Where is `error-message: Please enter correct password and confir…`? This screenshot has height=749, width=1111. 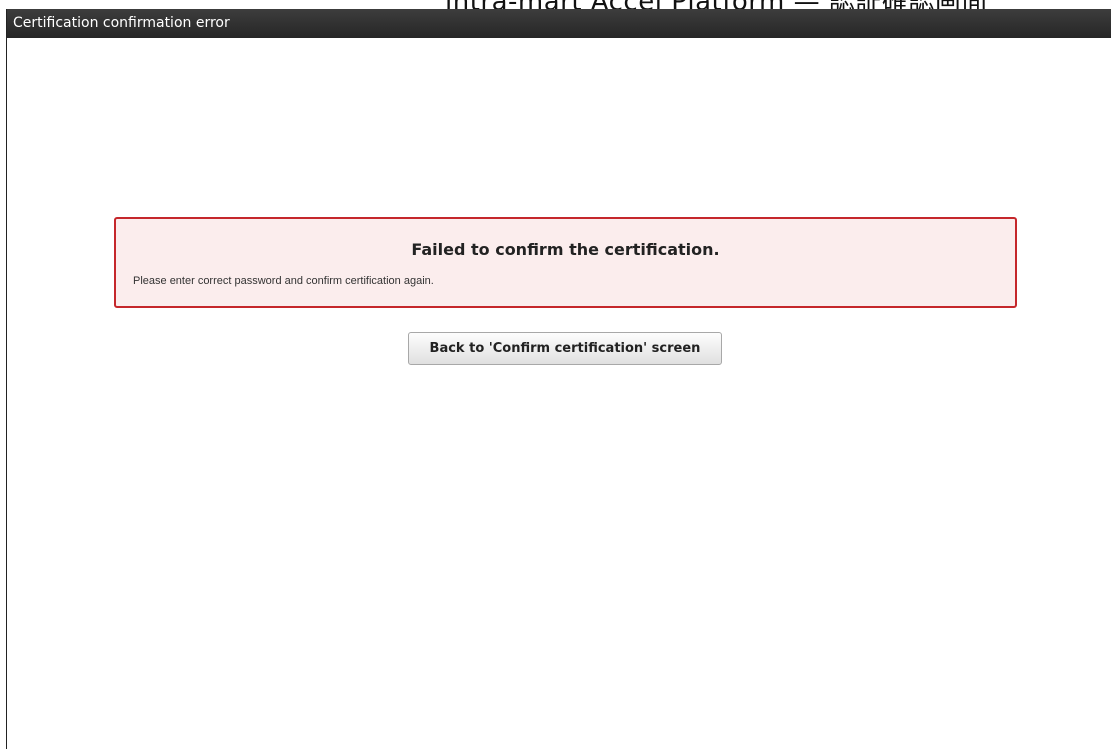 error-message: Please enter correct password and confir… is located at coordinates (283, 281).